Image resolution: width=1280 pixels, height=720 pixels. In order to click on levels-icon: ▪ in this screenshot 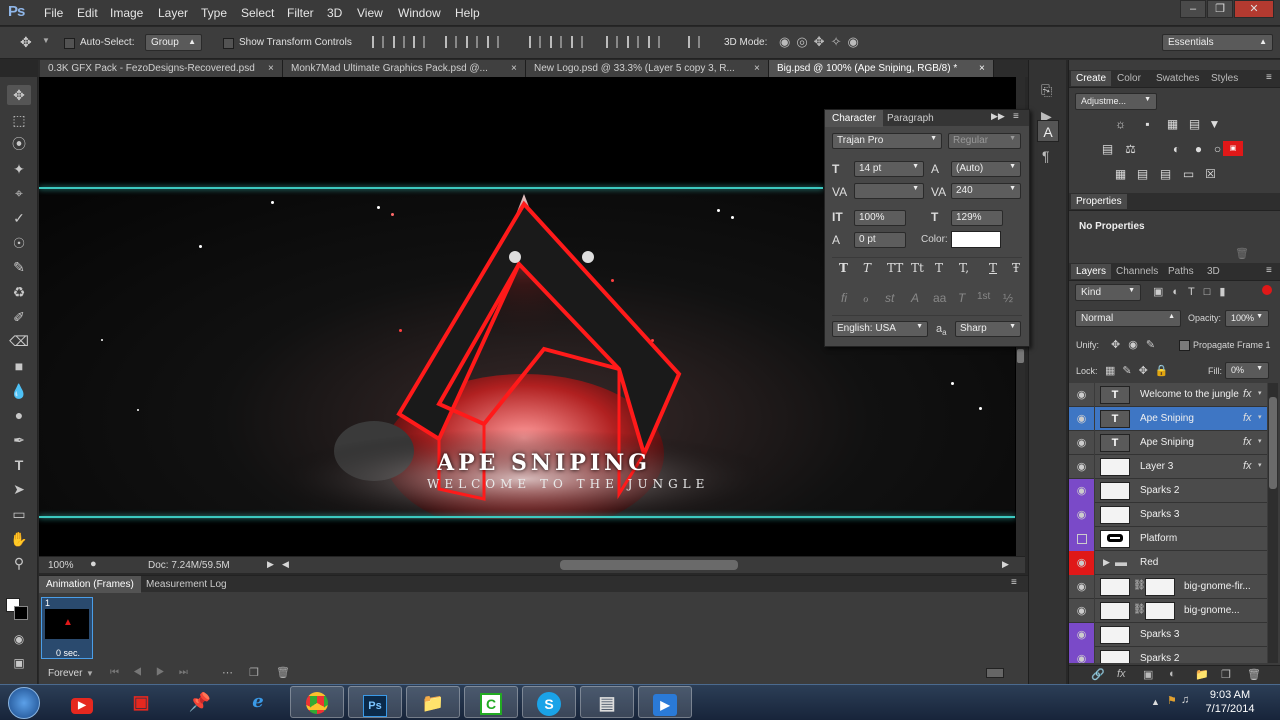, I will do `click(1147, 124)`.